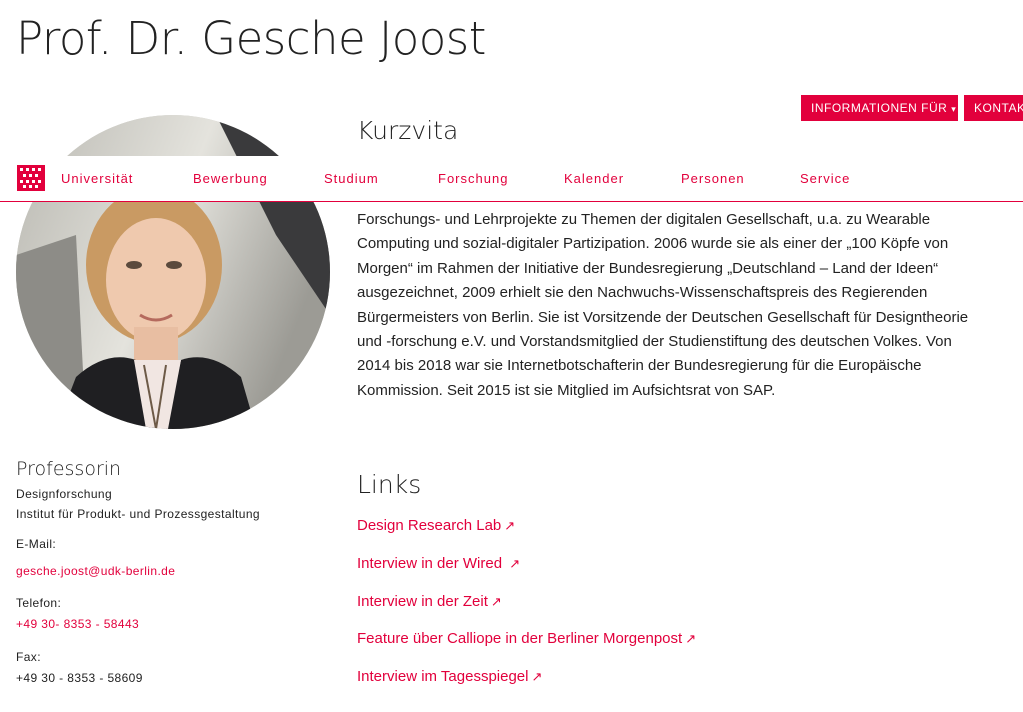 The width and height of the screenshot is (1023, 712). I want to click on nav-item-personen: Personen, so click(713, 178).